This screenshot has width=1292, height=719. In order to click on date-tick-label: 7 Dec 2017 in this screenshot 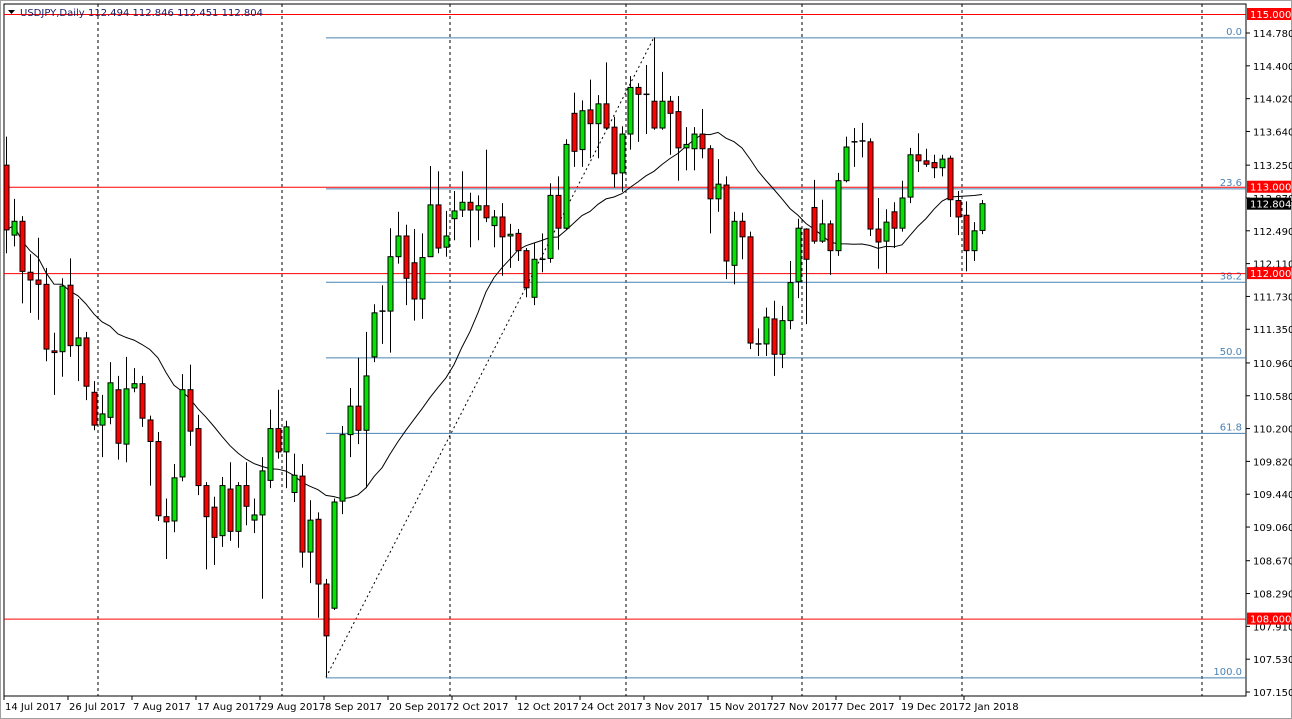, I will do `click(866, 707)`.